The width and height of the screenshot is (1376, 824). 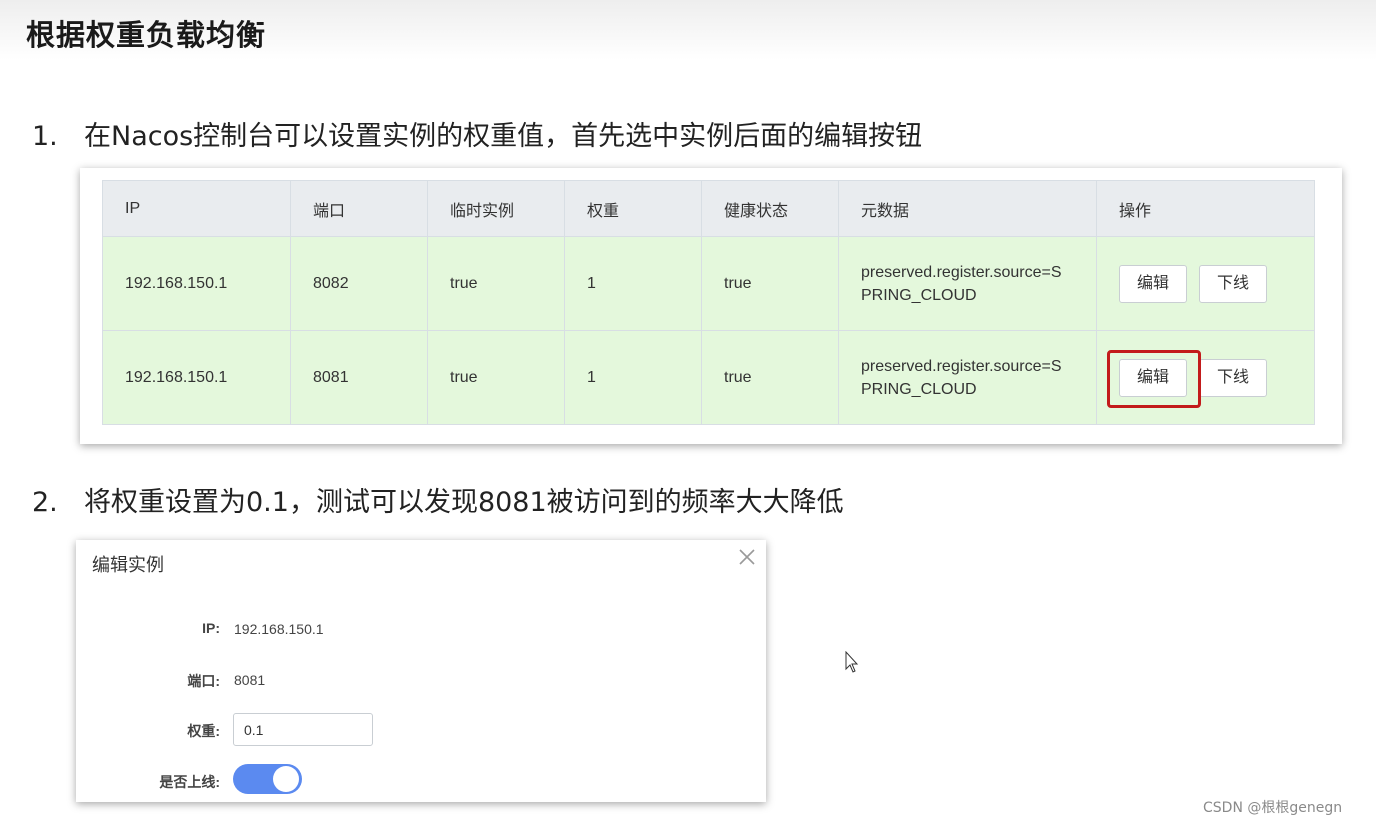 I want to click on step-number: 2., so click(x=45, y=502).